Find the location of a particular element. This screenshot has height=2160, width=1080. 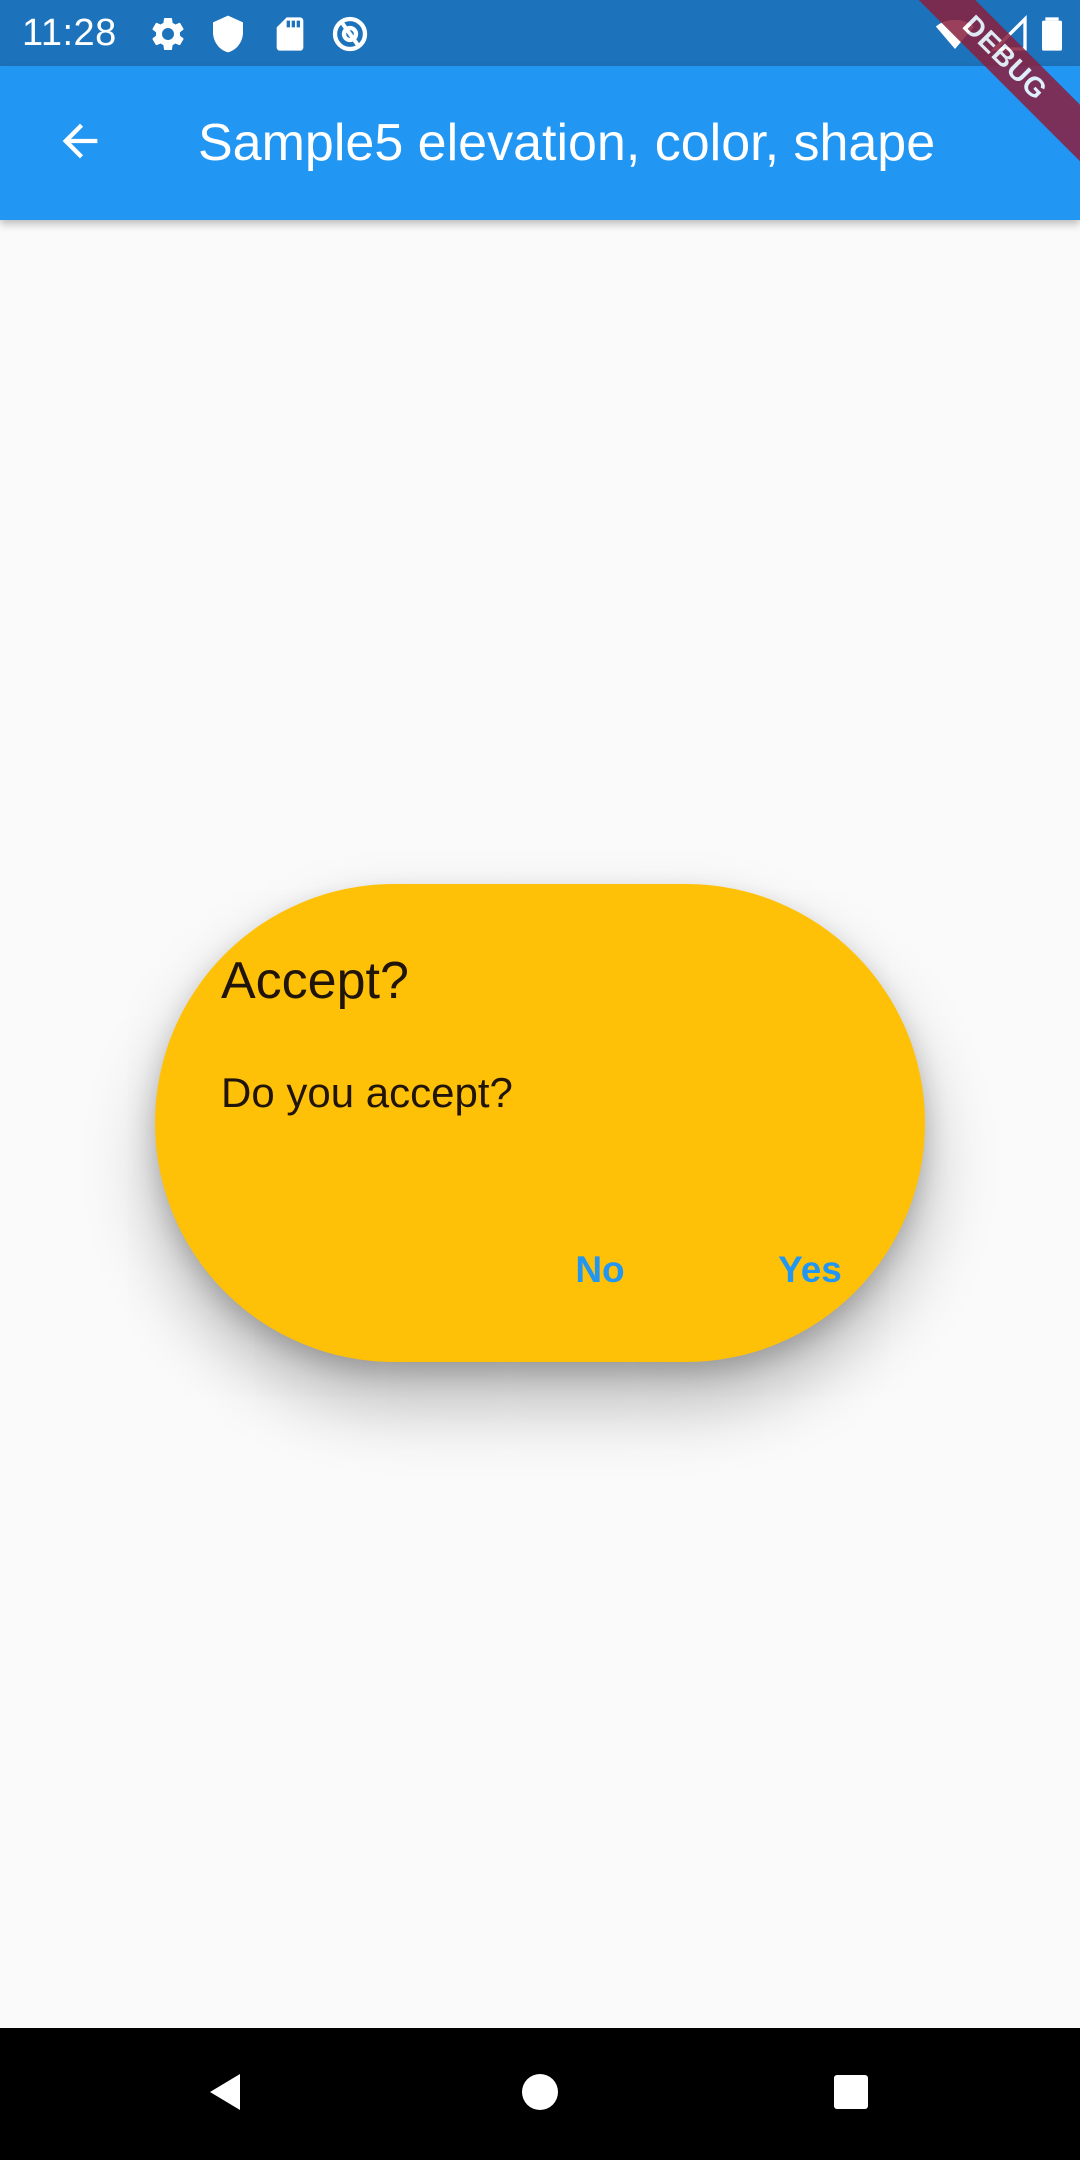

gear-icon is located at coordinates (168, 34).